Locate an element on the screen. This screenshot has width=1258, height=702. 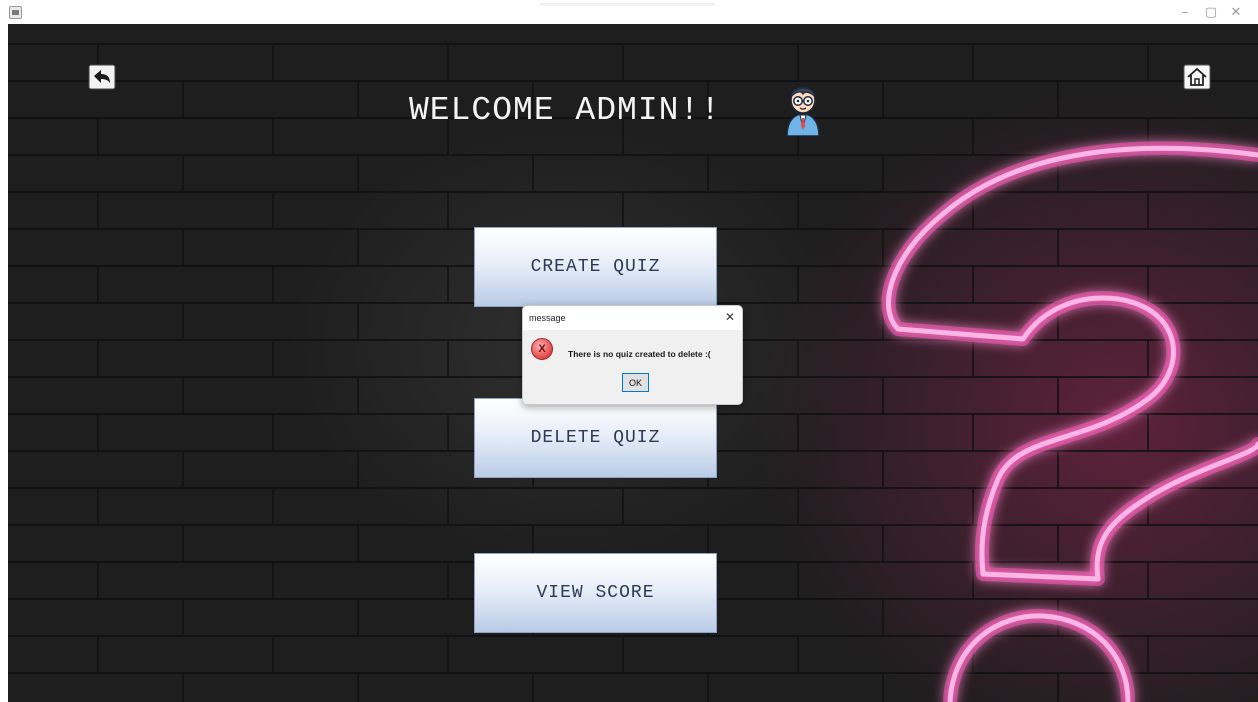
dialog-title: message is located at coordinates (547, 318).